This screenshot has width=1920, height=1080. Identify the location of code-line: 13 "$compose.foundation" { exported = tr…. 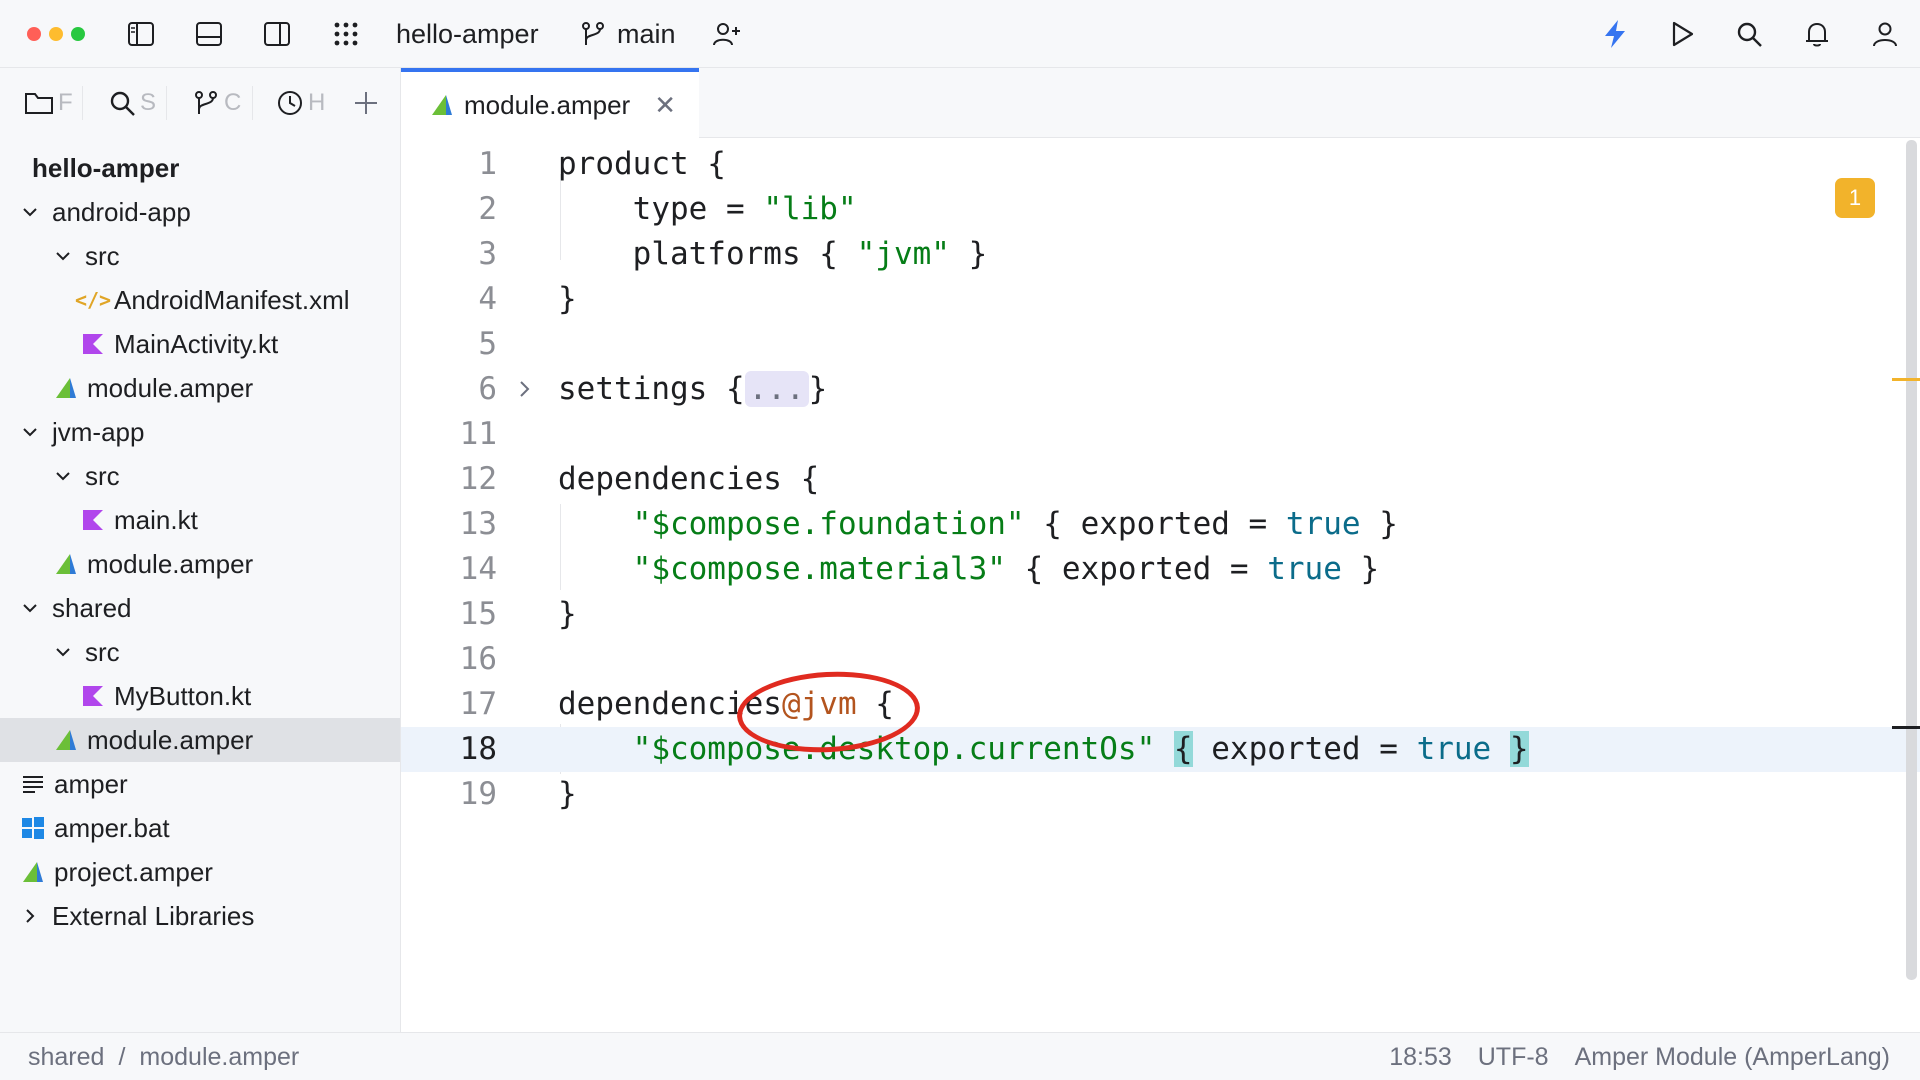
(1160, 524).